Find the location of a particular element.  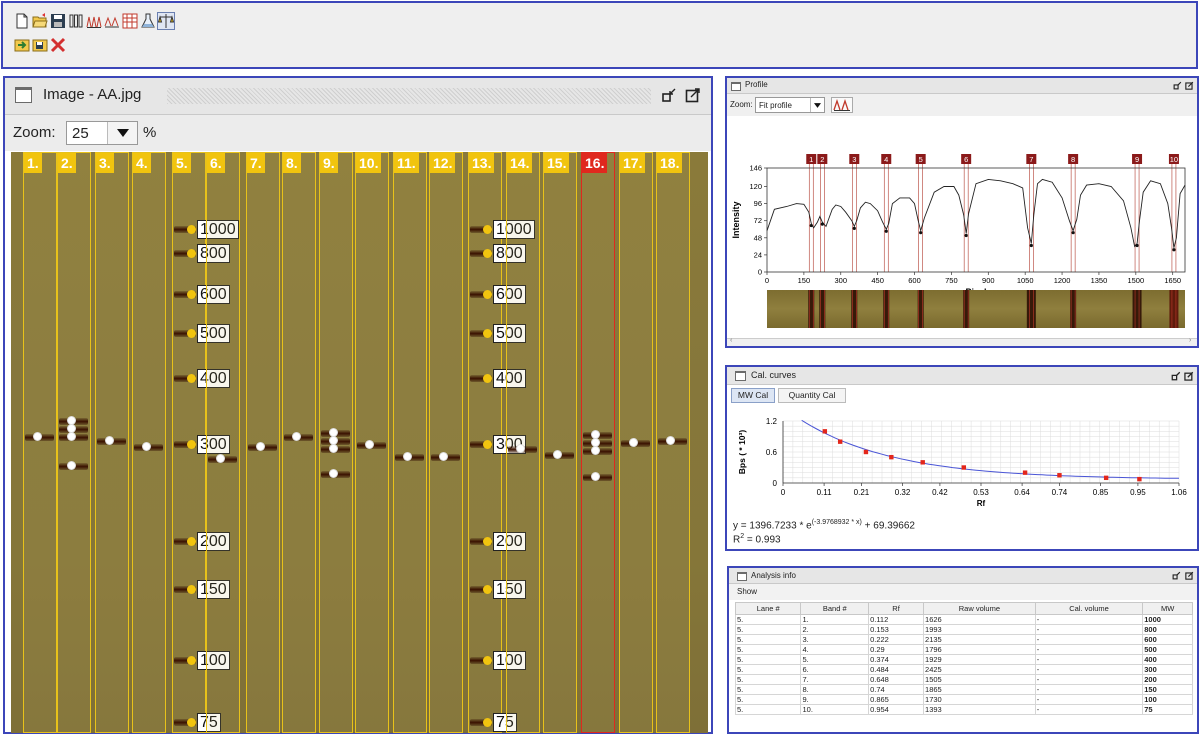

lane-number: 16. is located at coordinates (595, 163).